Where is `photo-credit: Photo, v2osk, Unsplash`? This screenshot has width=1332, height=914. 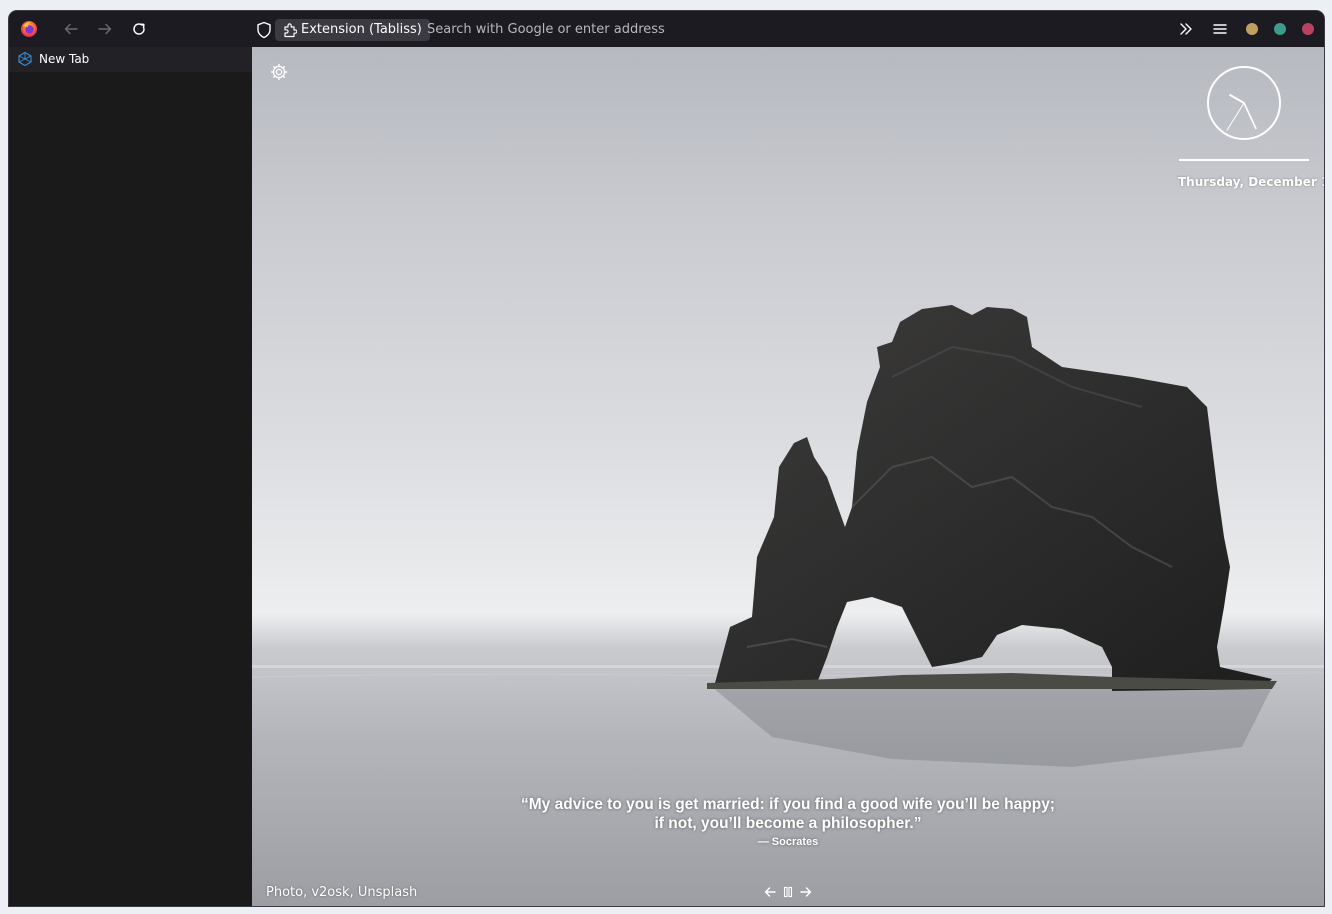 photo-credit: Photo, v2osk, Unsplash is located at coordinates (341, 892).